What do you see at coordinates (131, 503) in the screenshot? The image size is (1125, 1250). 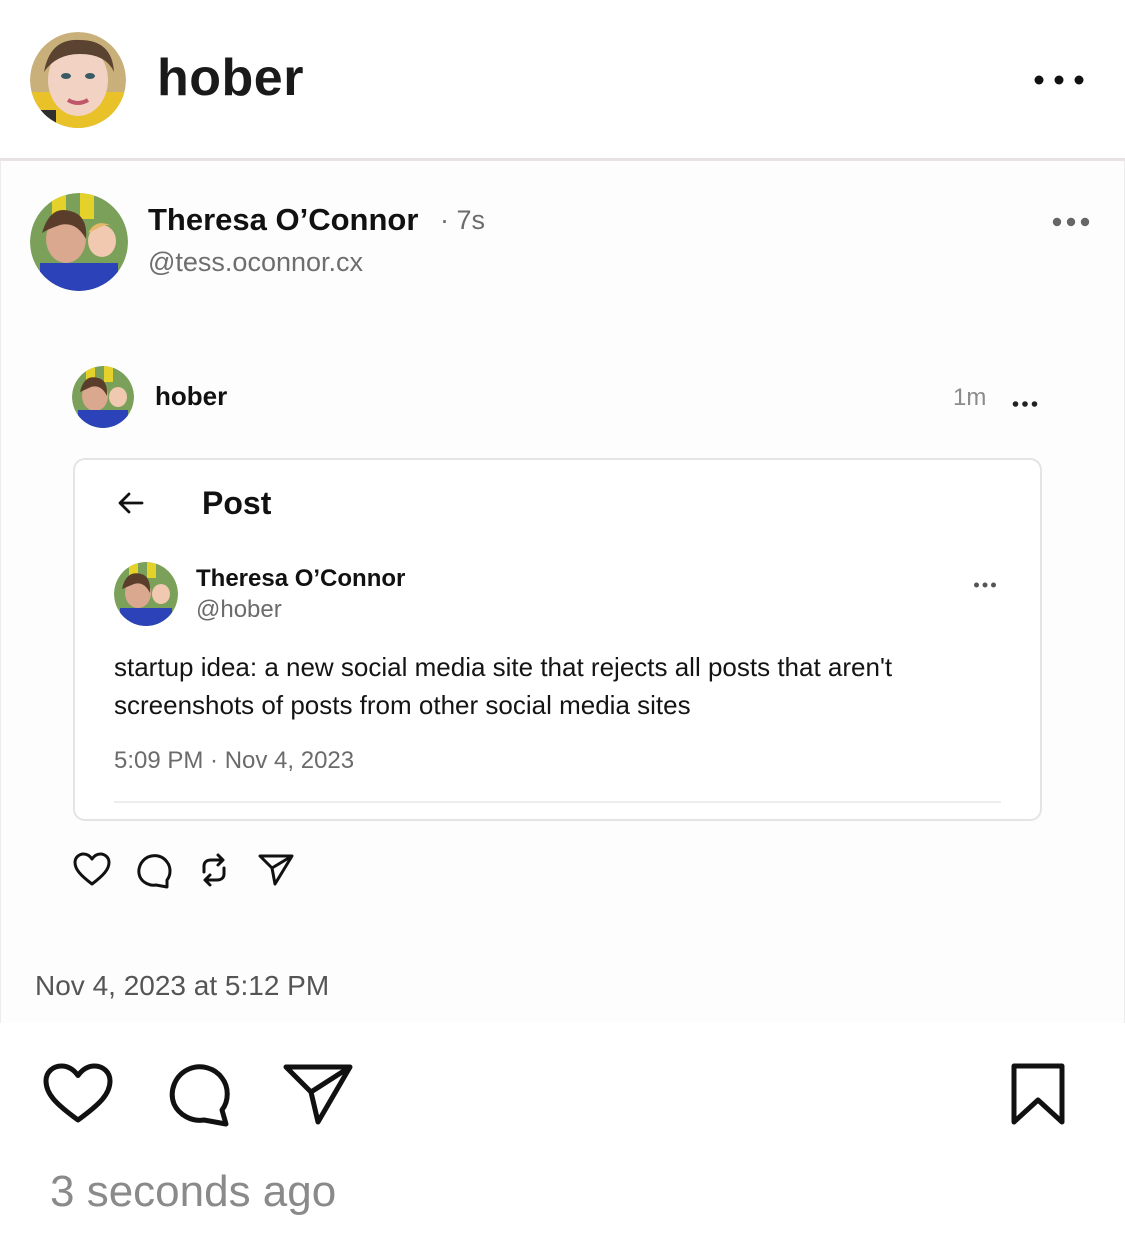 I see `back-arrow-icon` at bounding box center [131, 503].